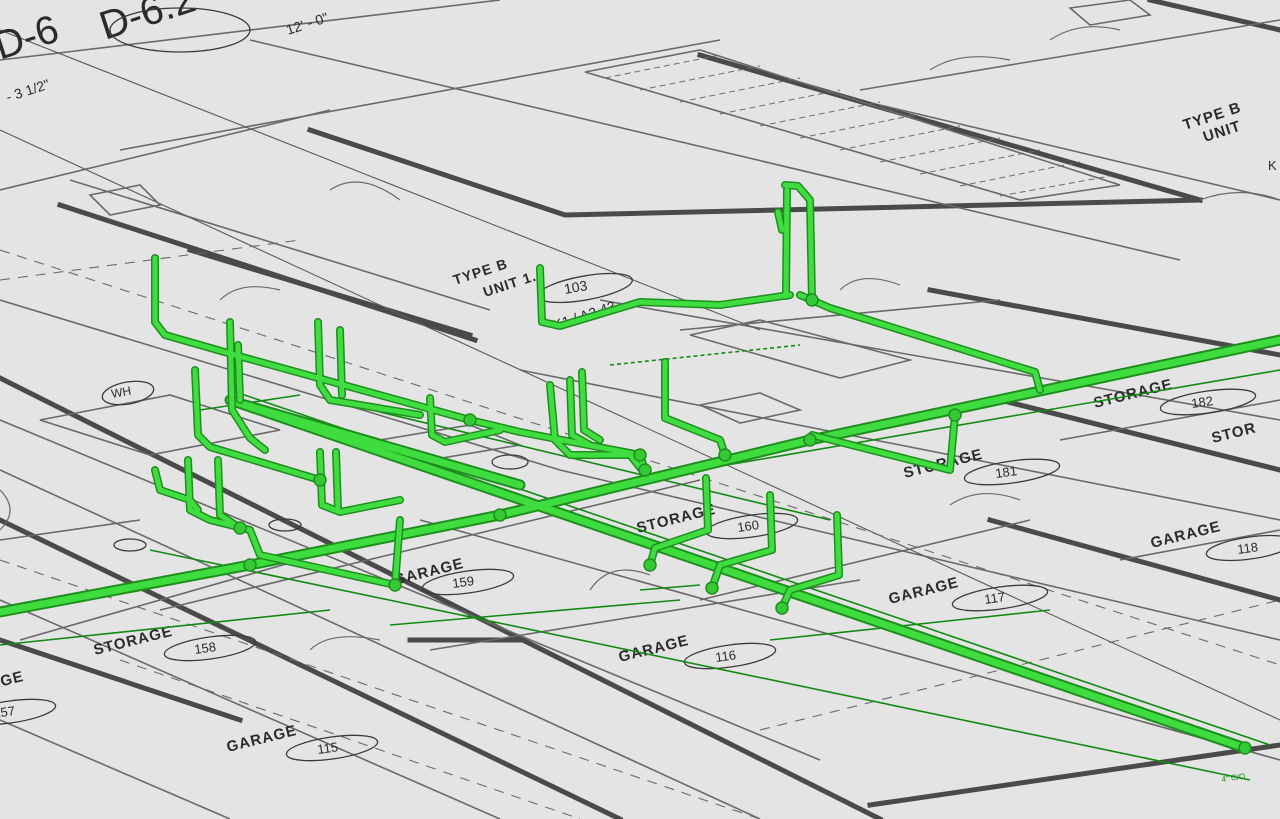  Describe the element at coordinates (576, 287) in the screenshot. I see `unit-room-number: 103` at that location.